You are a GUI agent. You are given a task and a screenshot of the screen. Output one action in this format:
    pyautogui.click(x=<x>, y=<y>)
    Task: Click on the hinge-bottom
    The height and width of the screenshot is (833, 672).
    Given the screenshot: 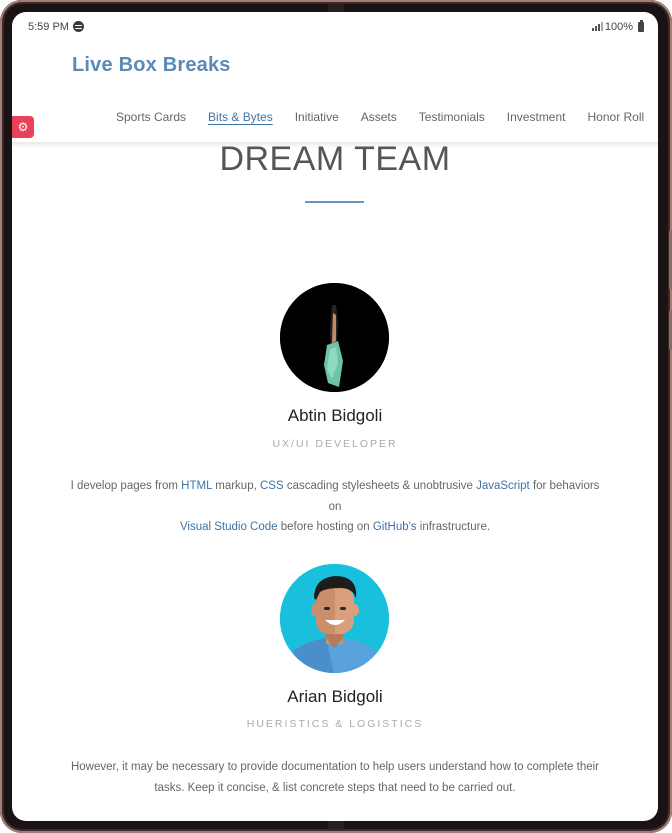 What is the action you would take?
    pyautogui.click(x=336, y=825)
    